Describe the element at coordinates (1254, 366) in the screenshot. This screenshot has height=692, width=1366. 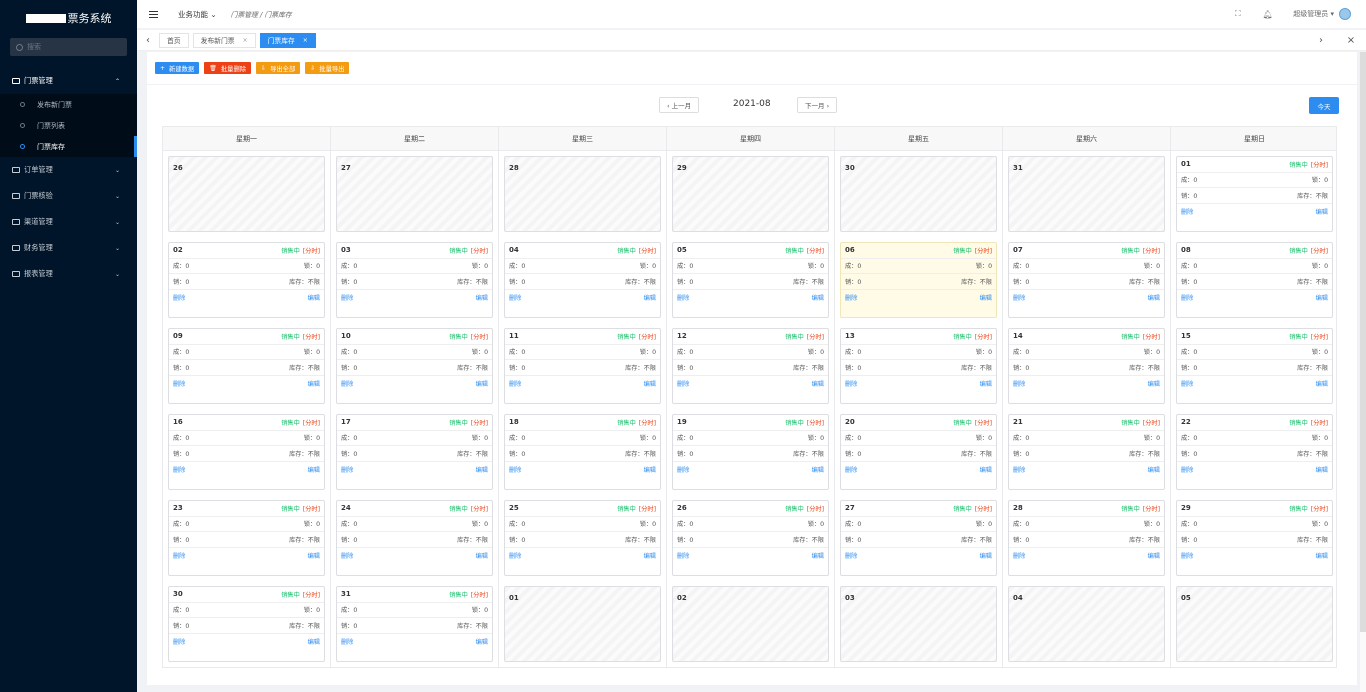
I see `day-card: 15 销售中 [分时] 成：0 锁：0 销：0 库存：不限 删除 编辑` at that location.